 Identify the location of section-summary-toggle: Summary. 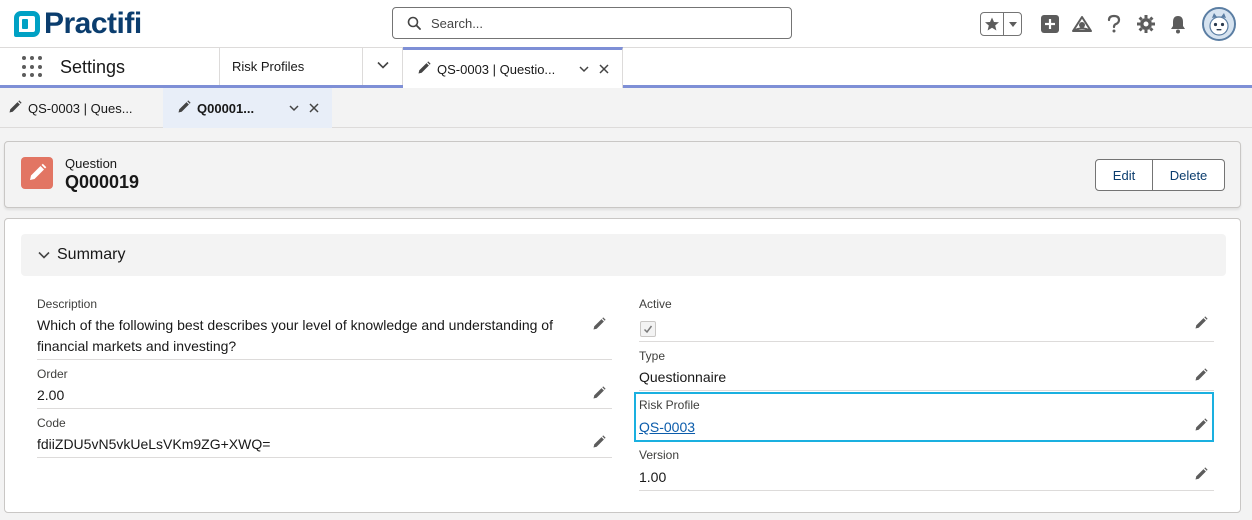
(623, 255).